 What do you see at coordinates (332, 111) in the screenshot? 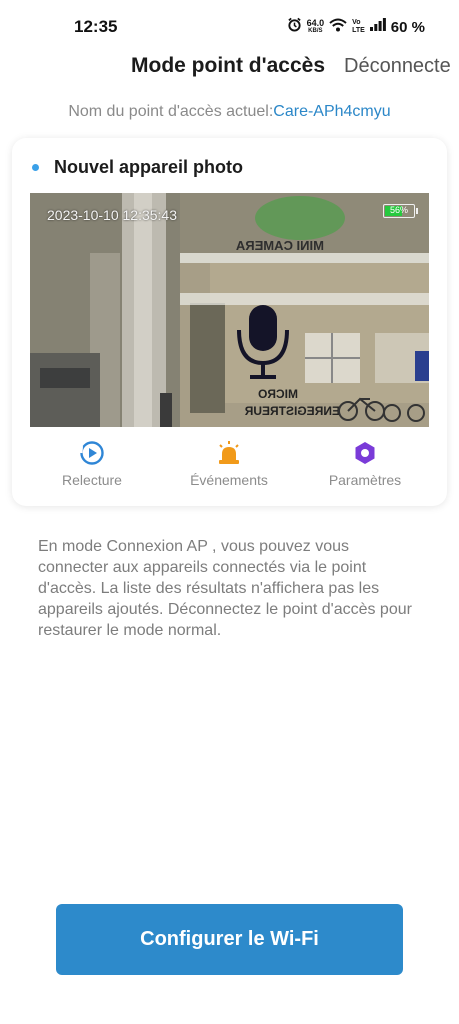
I see `access-point-name: Care-APh4cmyu` at bounding box center [332, 111].